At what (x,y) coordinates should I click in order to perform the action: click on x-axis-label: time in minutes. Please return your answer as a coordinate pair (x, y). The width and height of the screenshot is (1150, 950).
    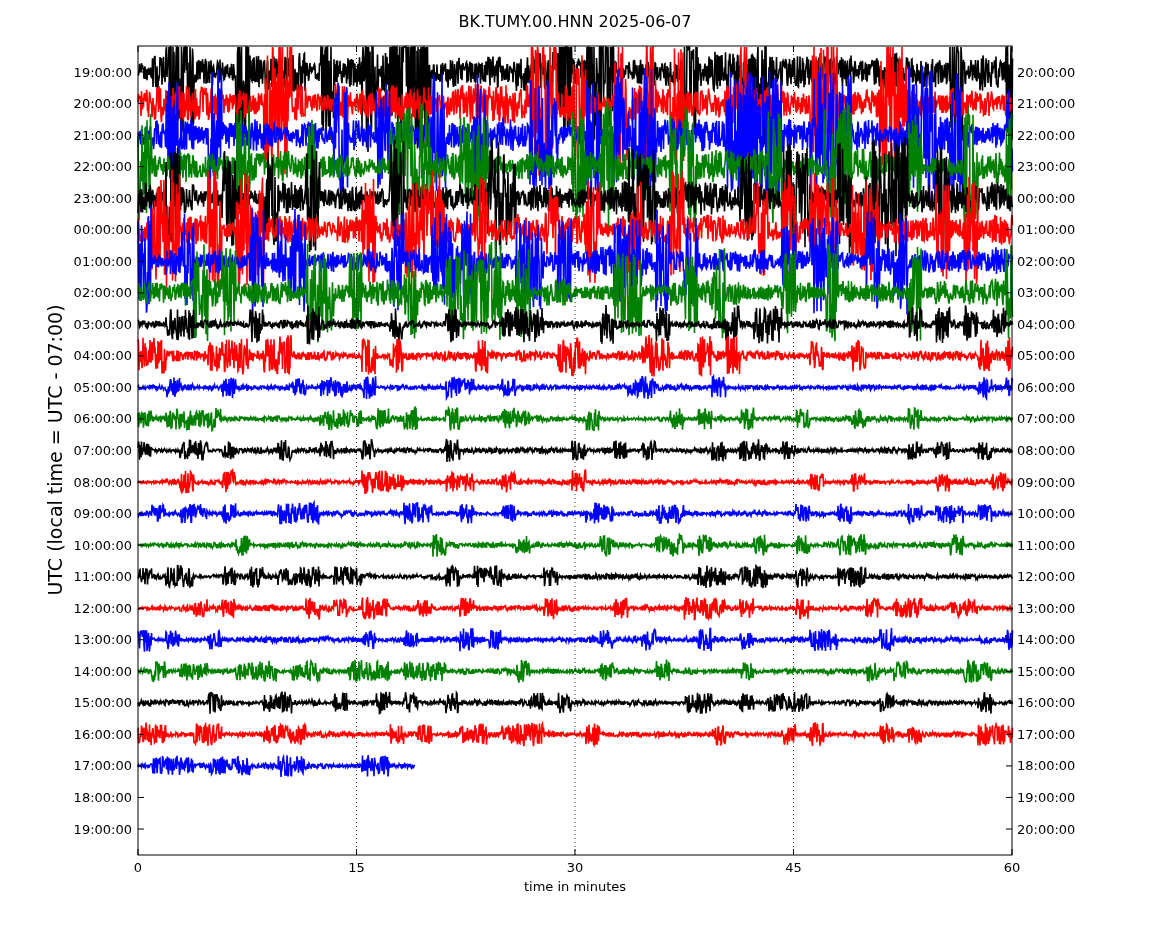
    Looking at the image, I should click on (575, 886).